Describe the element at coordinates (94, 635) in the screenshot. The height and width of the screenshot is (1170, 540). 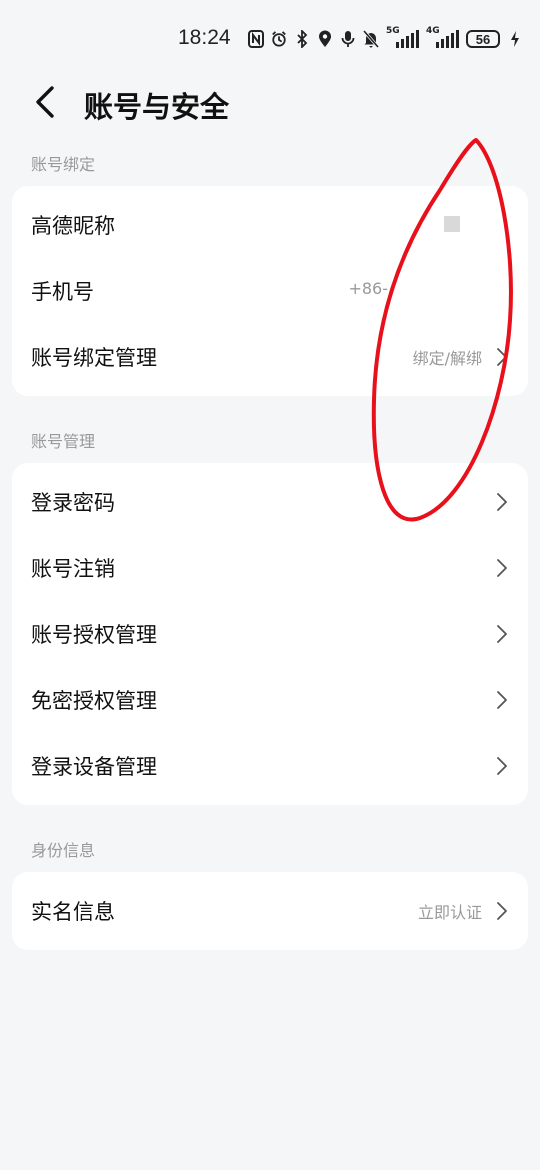
I see `row-label: 账号授权管理` at that location.